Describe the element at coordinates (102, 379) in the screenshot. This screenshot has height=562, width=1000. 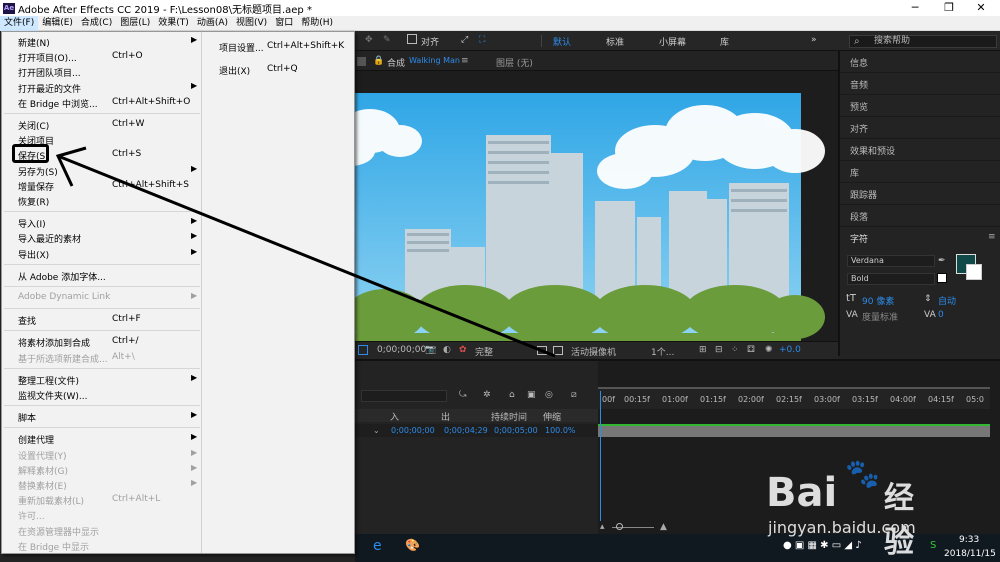
I see `menu-item: 整理工程(文件) ▶` at that location.